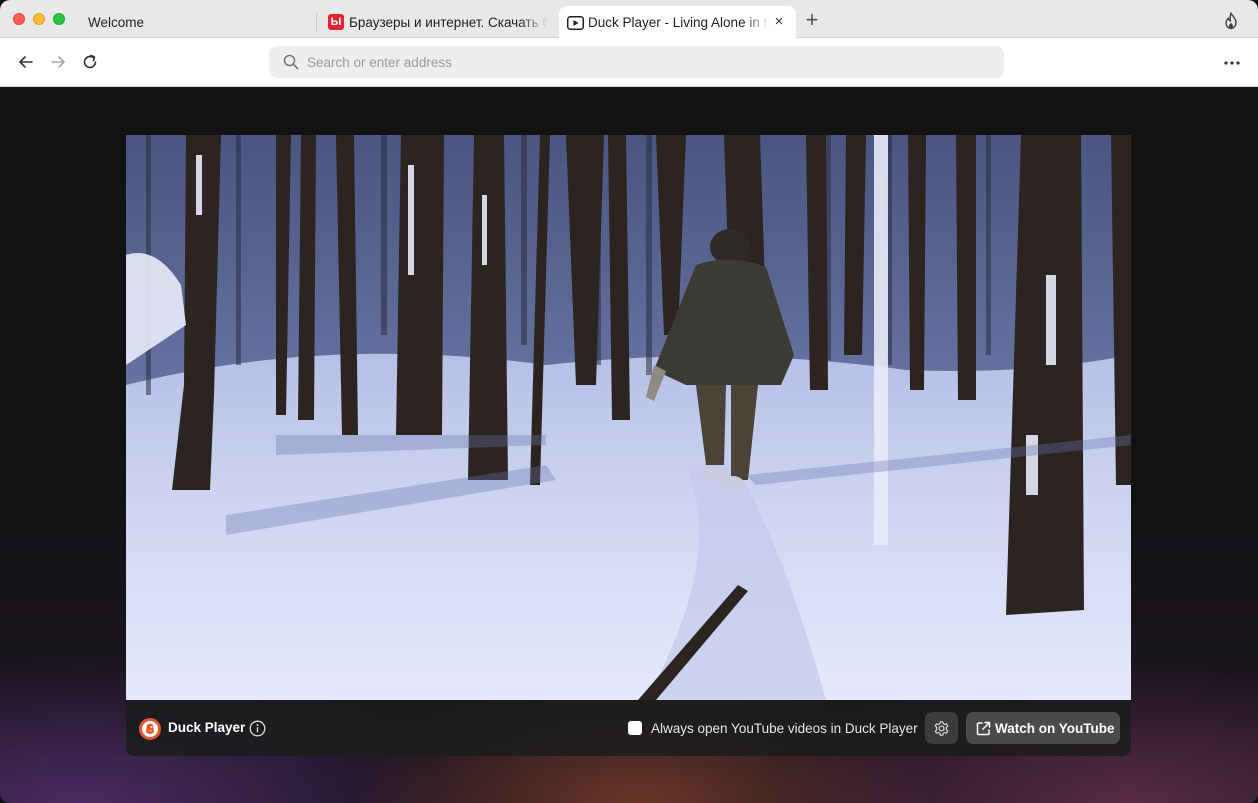 The image size is (1258, 803). I want to click on tab-label: Duck Player - Living Alone in the Taiga, so click(679, 22).